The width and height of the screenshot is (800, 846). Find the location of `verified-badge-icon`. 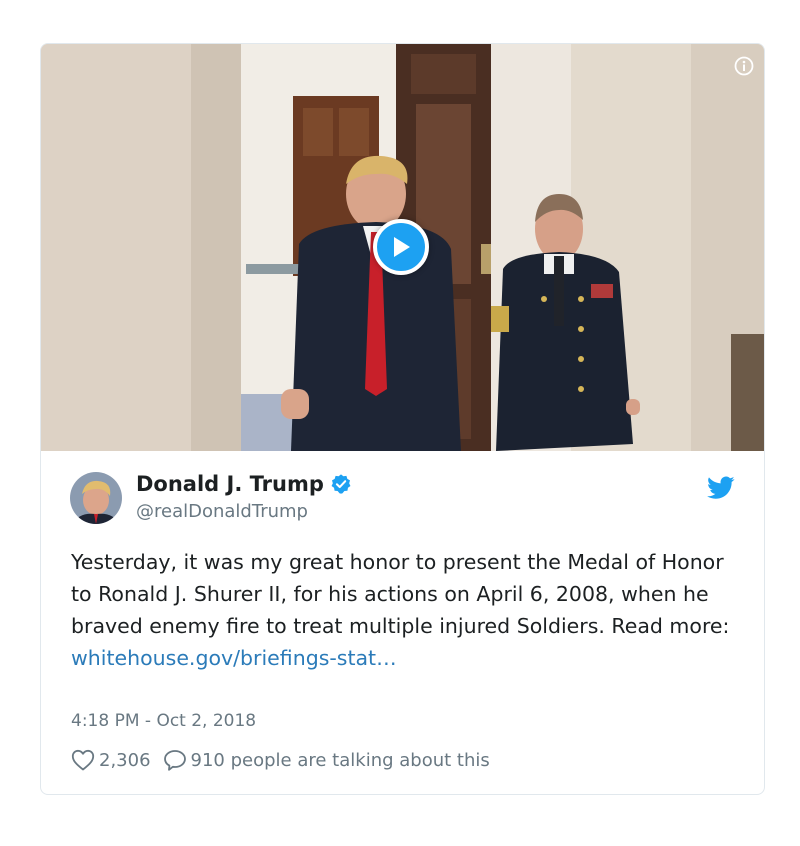

verified-badge-icon is located at coordinates (341, 484).